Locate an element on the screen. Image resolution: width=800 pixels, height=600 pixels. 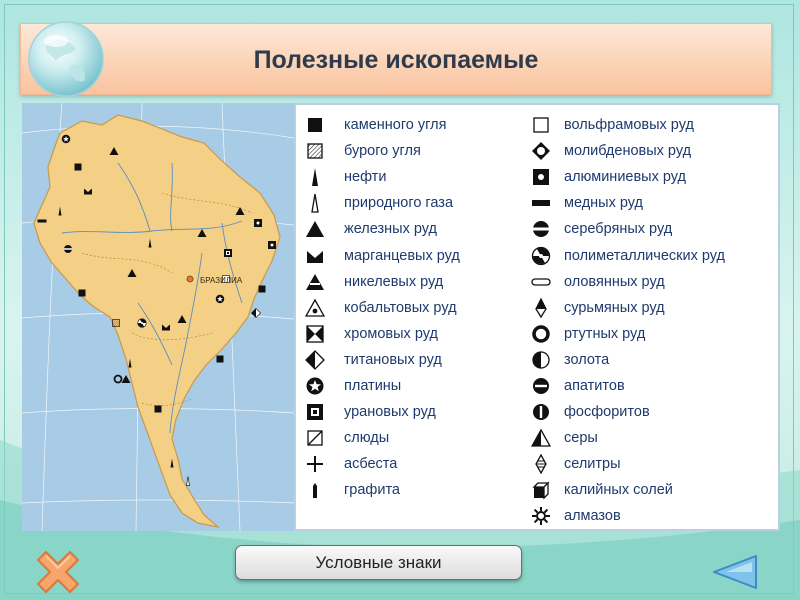
legend-item-label: алмазов is located at coordinates (592, 516).